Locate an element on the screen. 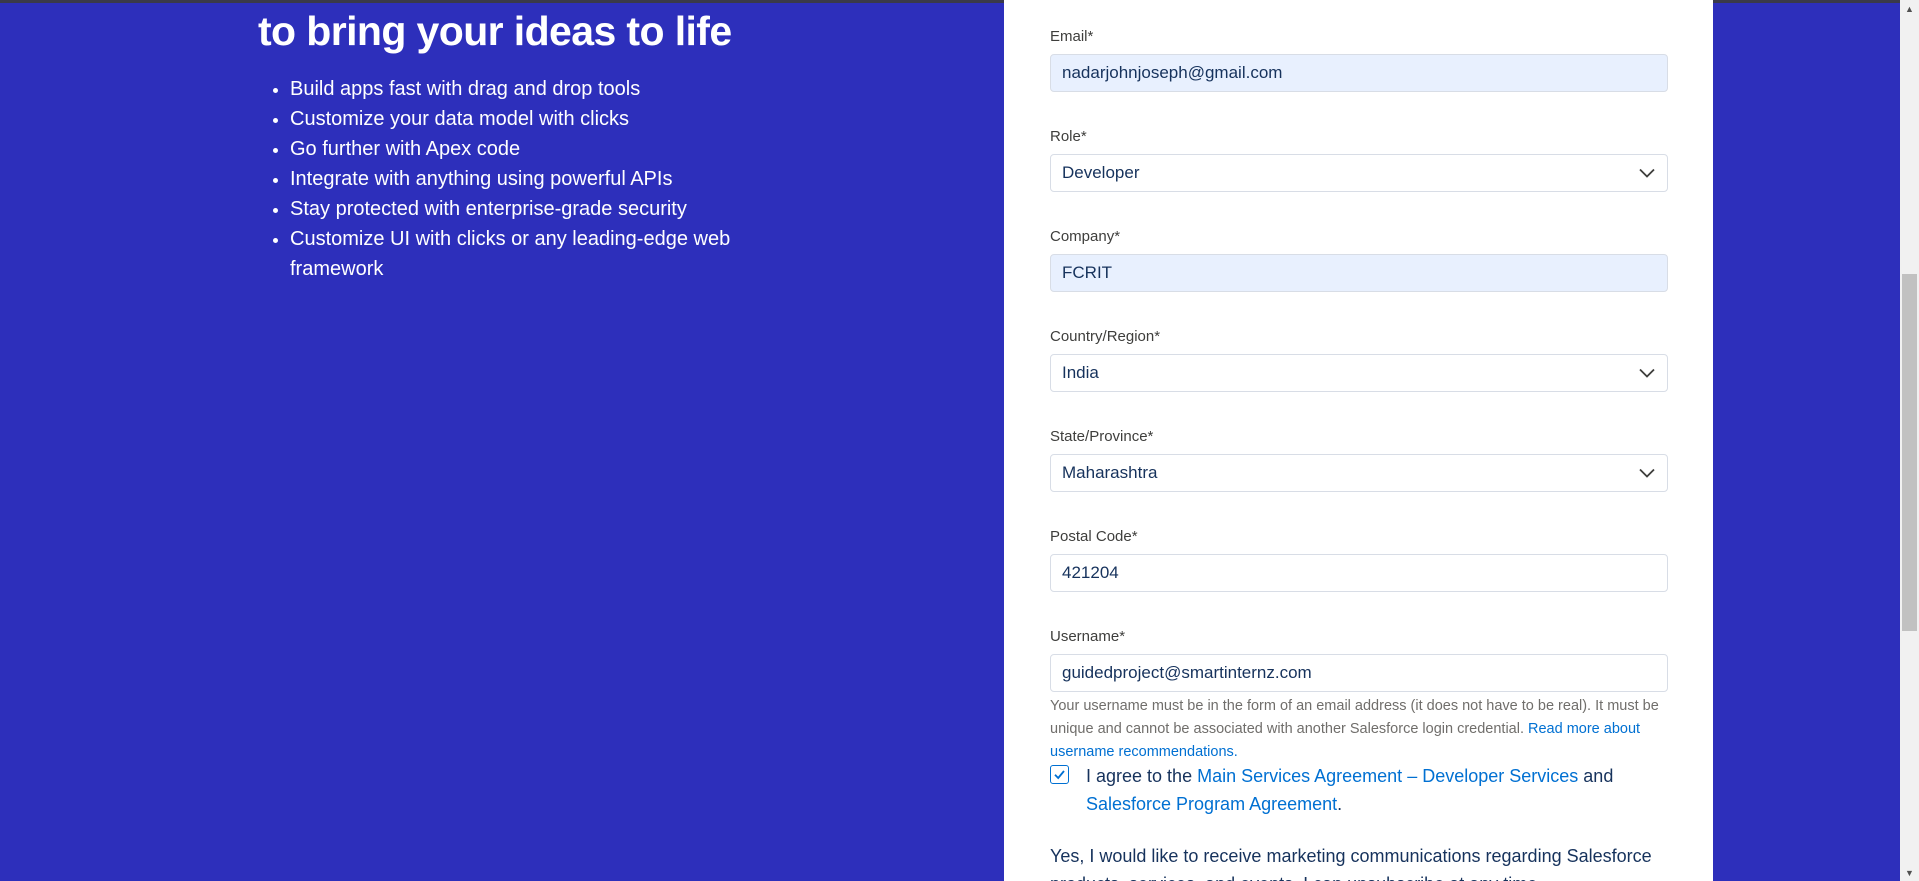 The image size is (1919, 881). country-field-group: Country/Region* India is located at coordinates (1359, 359).